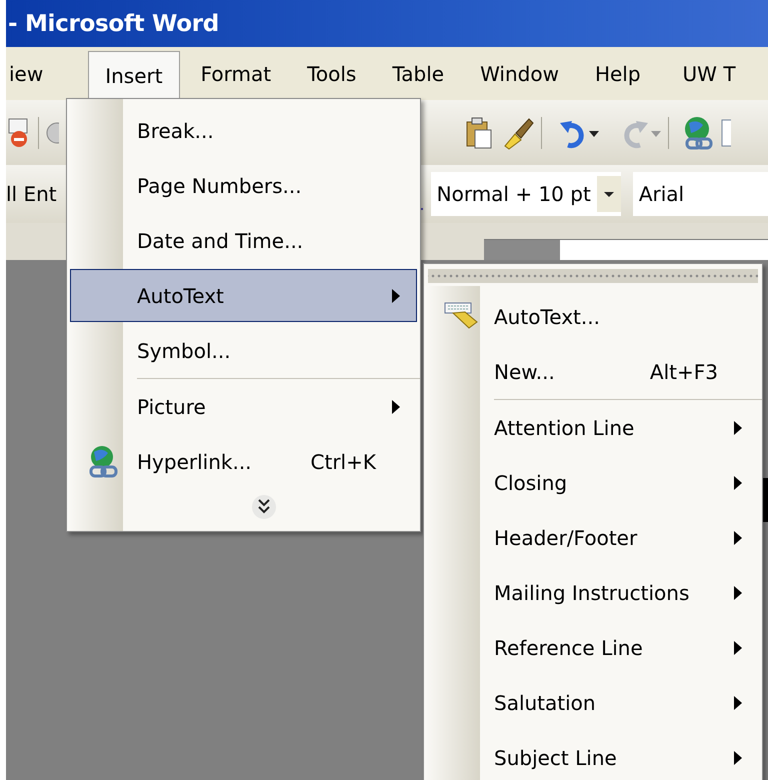 The image size is (768, 780). Describe the element at coordinates (236, 74) in the screenshot. I see `menu-item: Format` at that location.